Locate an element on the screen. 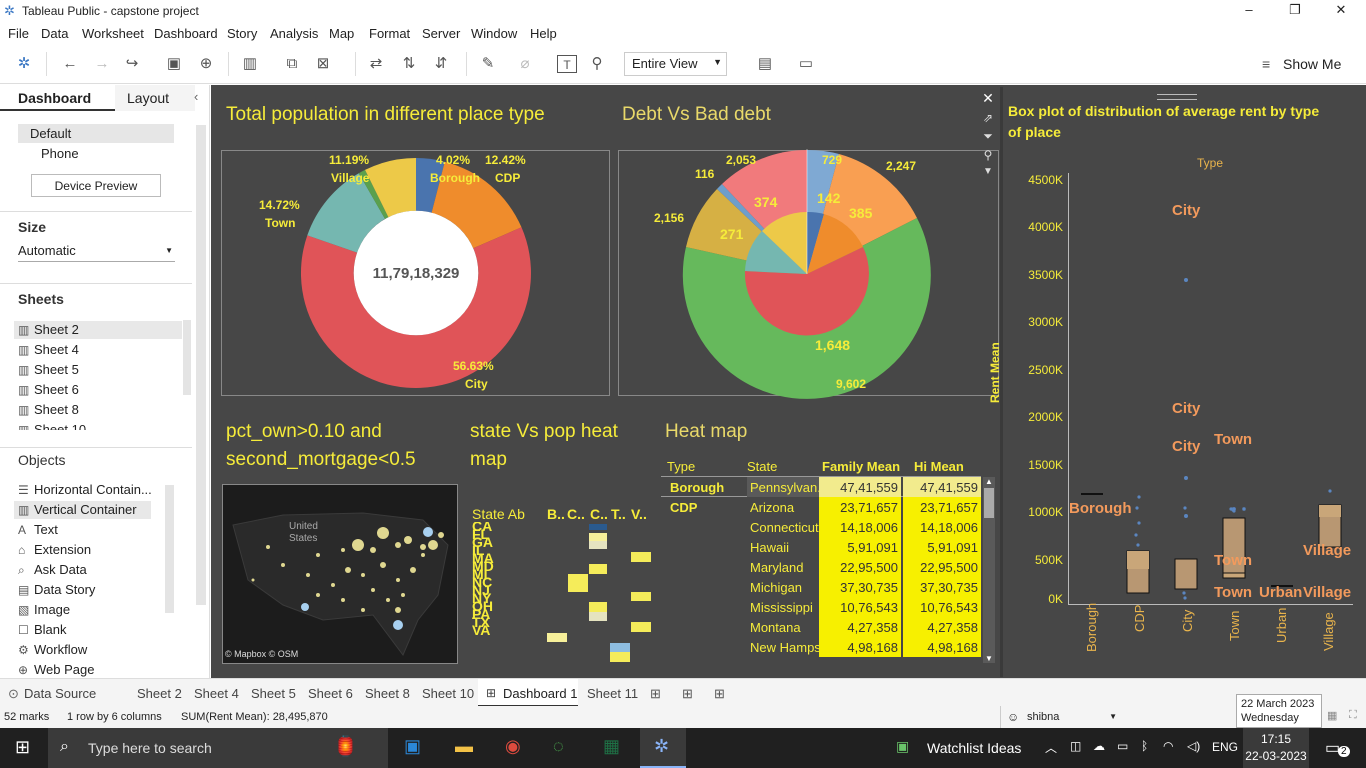 This screenshot has width=1366, height=768. tableau-home-icon: ✲ is located at coordinates (24, 64).